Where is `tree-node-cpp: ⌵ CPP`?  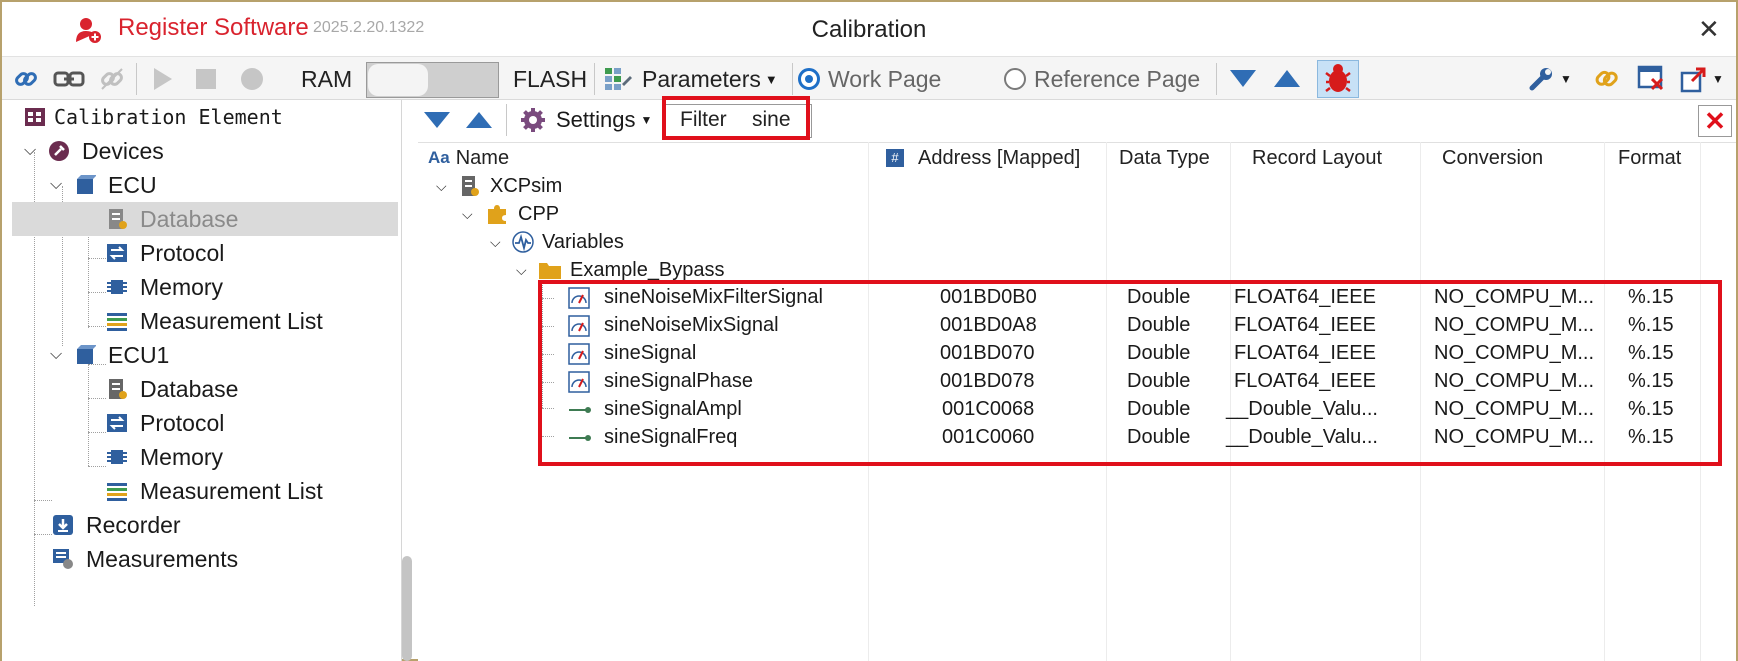 tree-node-cpp: ⌵ CPP is located at coordinates (510, 214).